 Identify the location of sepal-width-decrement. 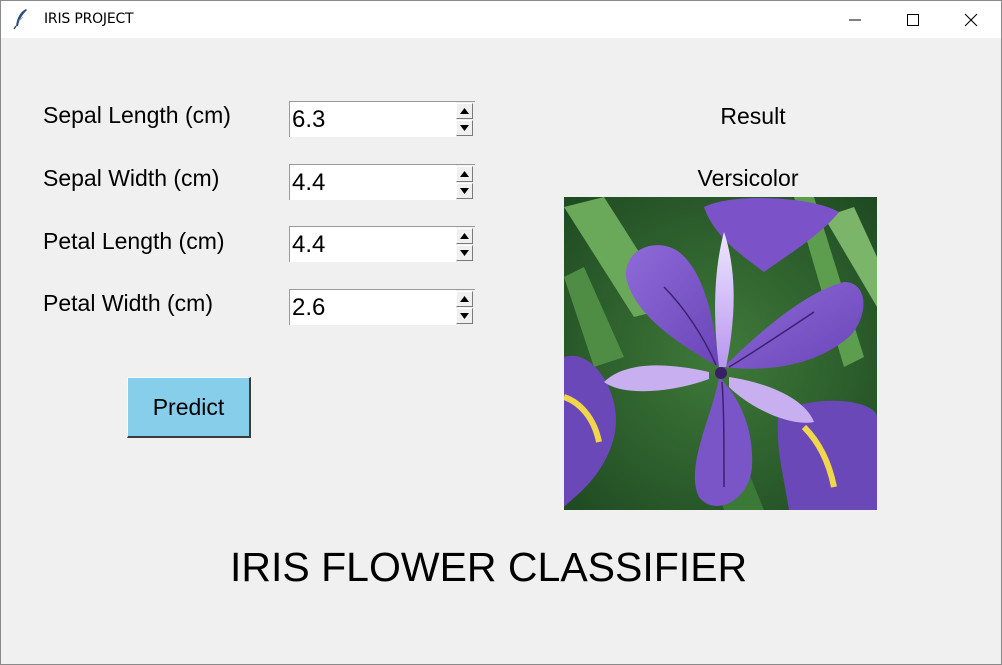
(464, 191).